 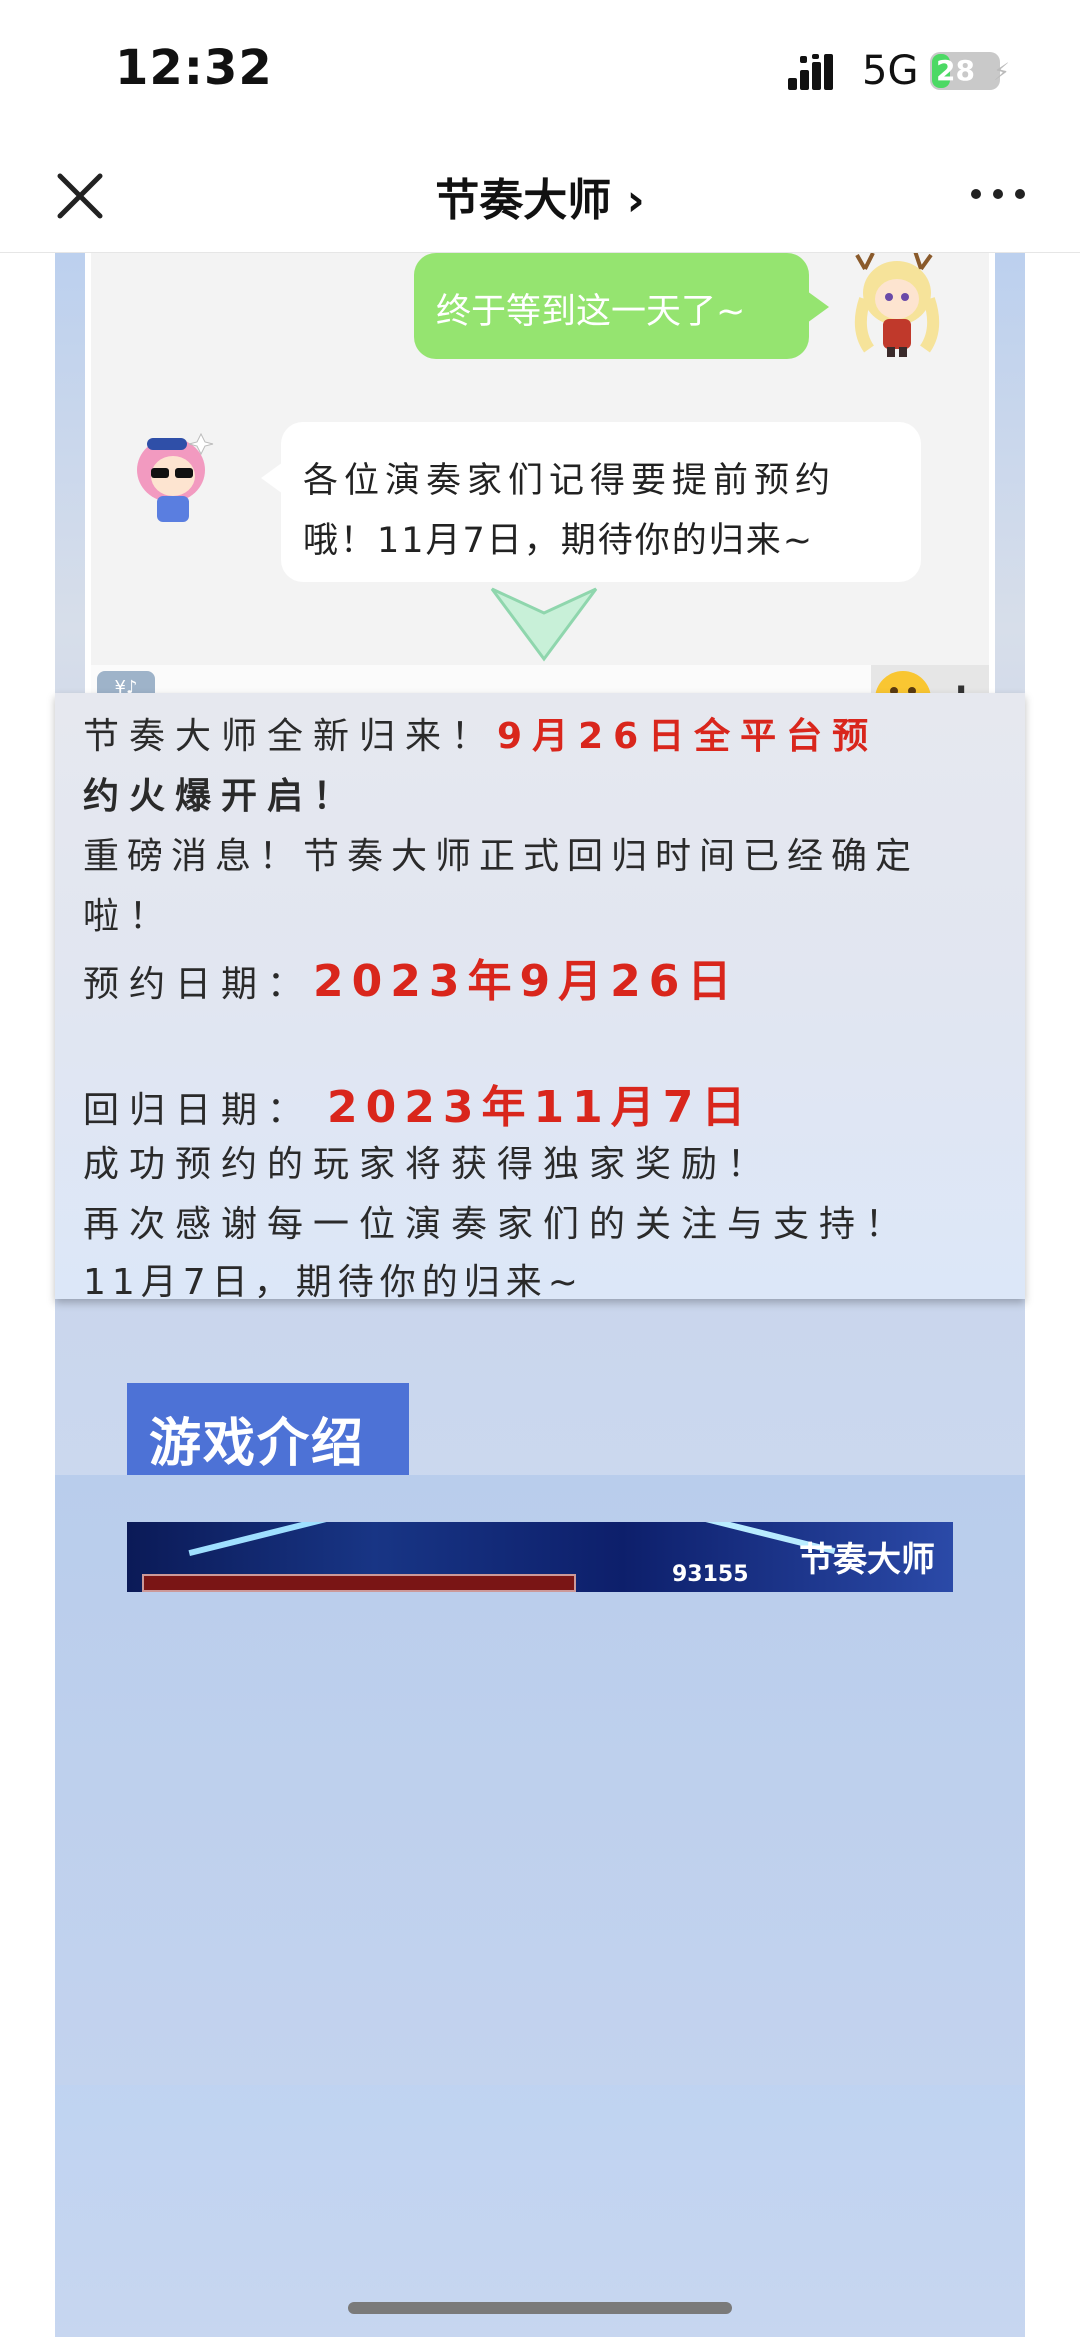 I want to click on reserve-date-row: 预约日期：2023年9月26日, so click(x=411, y=977).